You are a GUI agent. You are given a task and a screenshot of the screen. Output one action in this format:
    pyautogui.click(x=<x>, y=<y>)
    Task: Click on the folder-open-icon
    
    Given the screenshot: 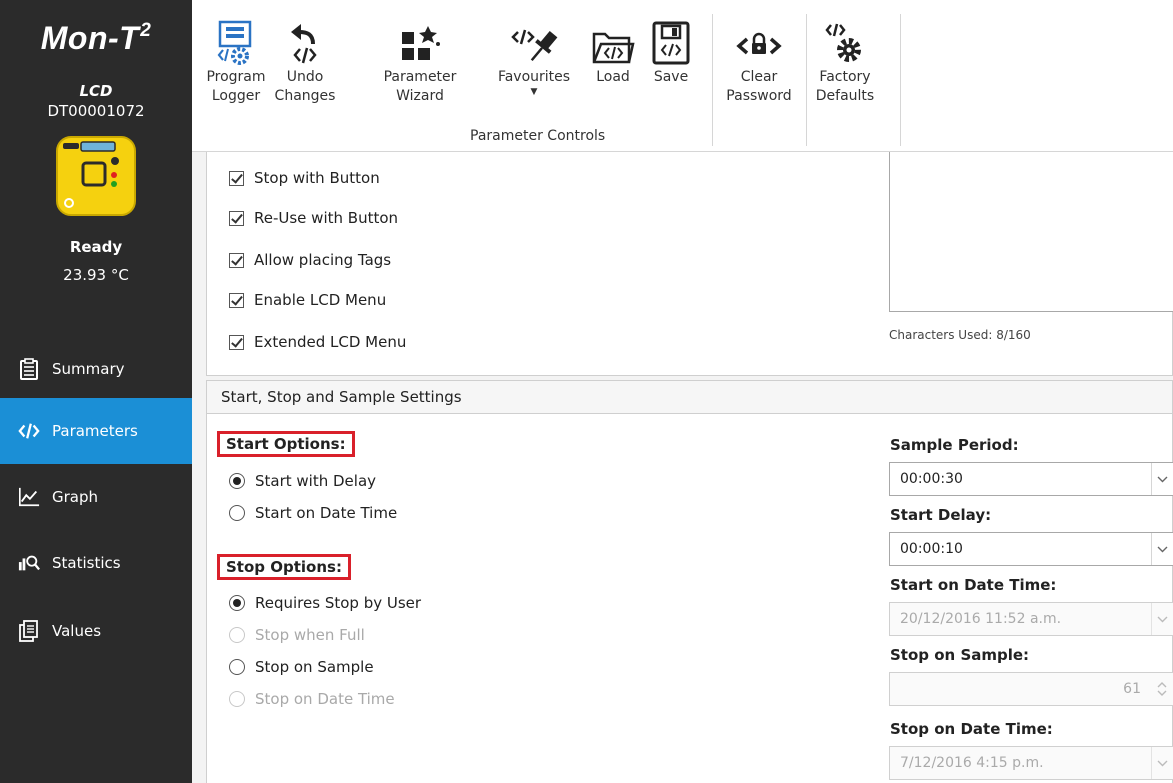 What is the action you would take?
    pyautogui.click(x=613, y=39)
    